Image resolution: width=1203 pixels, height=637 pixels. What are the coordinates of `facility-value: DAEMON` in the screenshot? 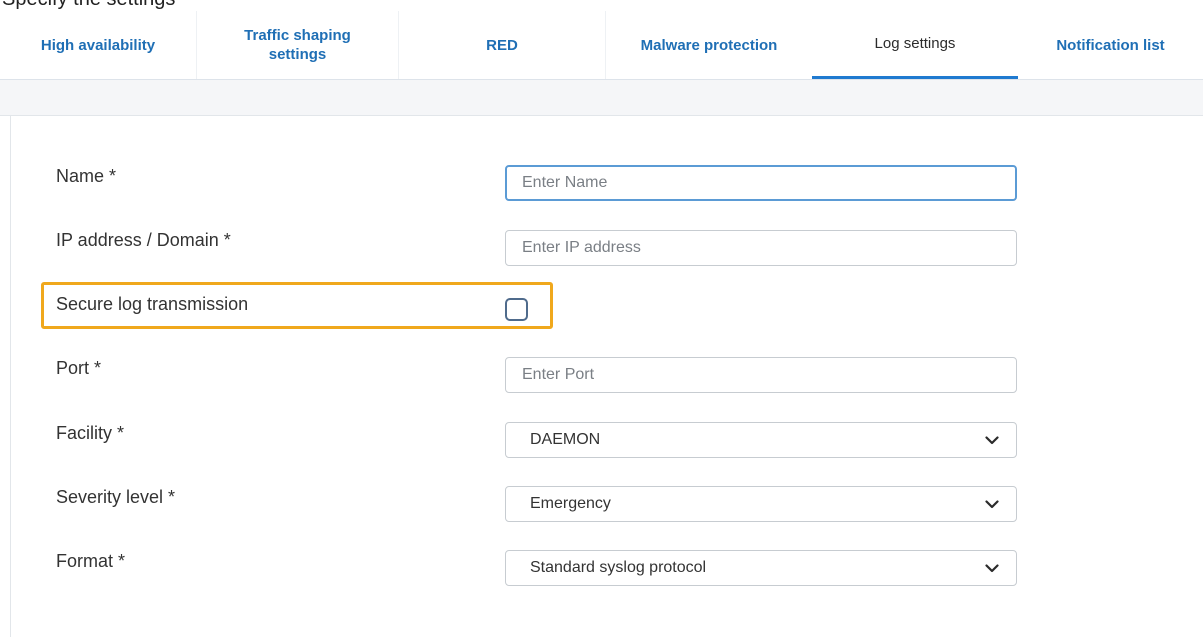 It's located at (565, 439).